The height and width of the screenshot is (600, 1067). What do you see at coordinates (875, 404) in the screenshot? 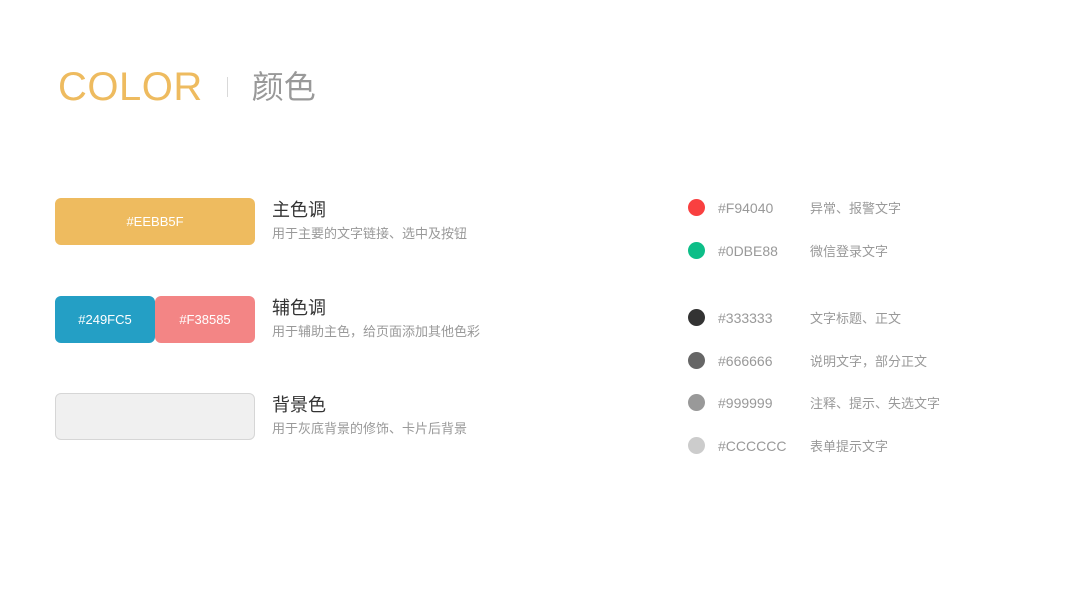
I see `text-color-desc: 注释、提示、失选文字` at bounding box center [875, 404].